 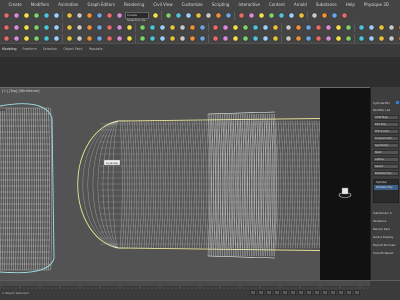 What do you see at coordinates (271, 15) in the screenshot?
I see `layer-icon` at bounding box center [271, 15].